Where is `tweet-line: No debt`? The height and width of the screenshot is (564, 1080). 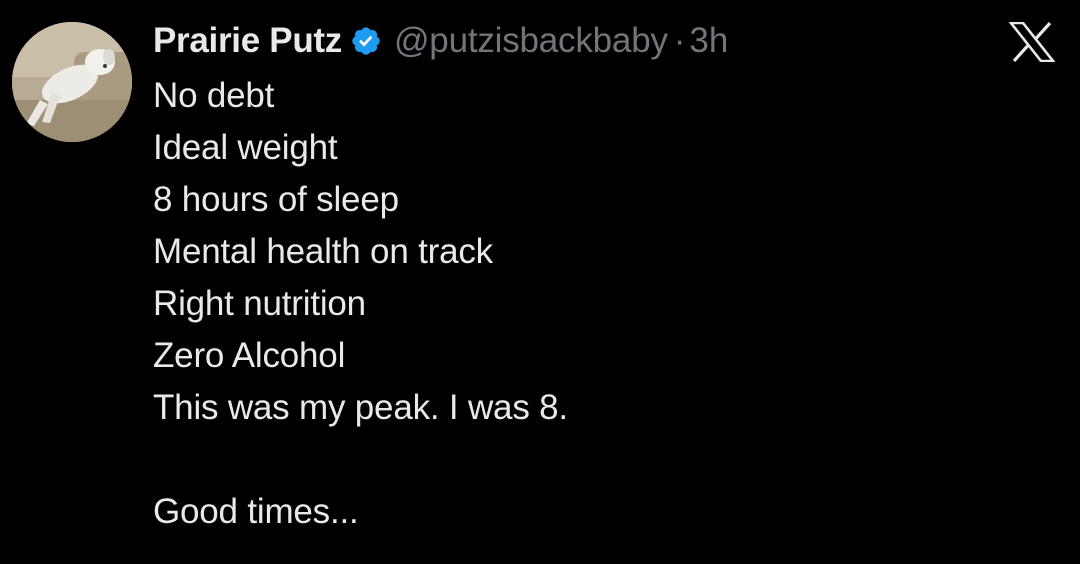
tweet-line: No debt is located at coordinates (214, 95).